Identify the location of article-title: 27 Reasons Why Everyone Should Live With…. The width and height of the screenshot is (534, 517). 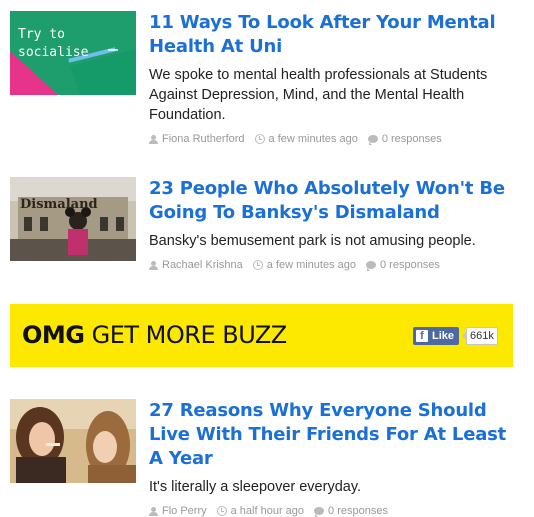
(334, 435).